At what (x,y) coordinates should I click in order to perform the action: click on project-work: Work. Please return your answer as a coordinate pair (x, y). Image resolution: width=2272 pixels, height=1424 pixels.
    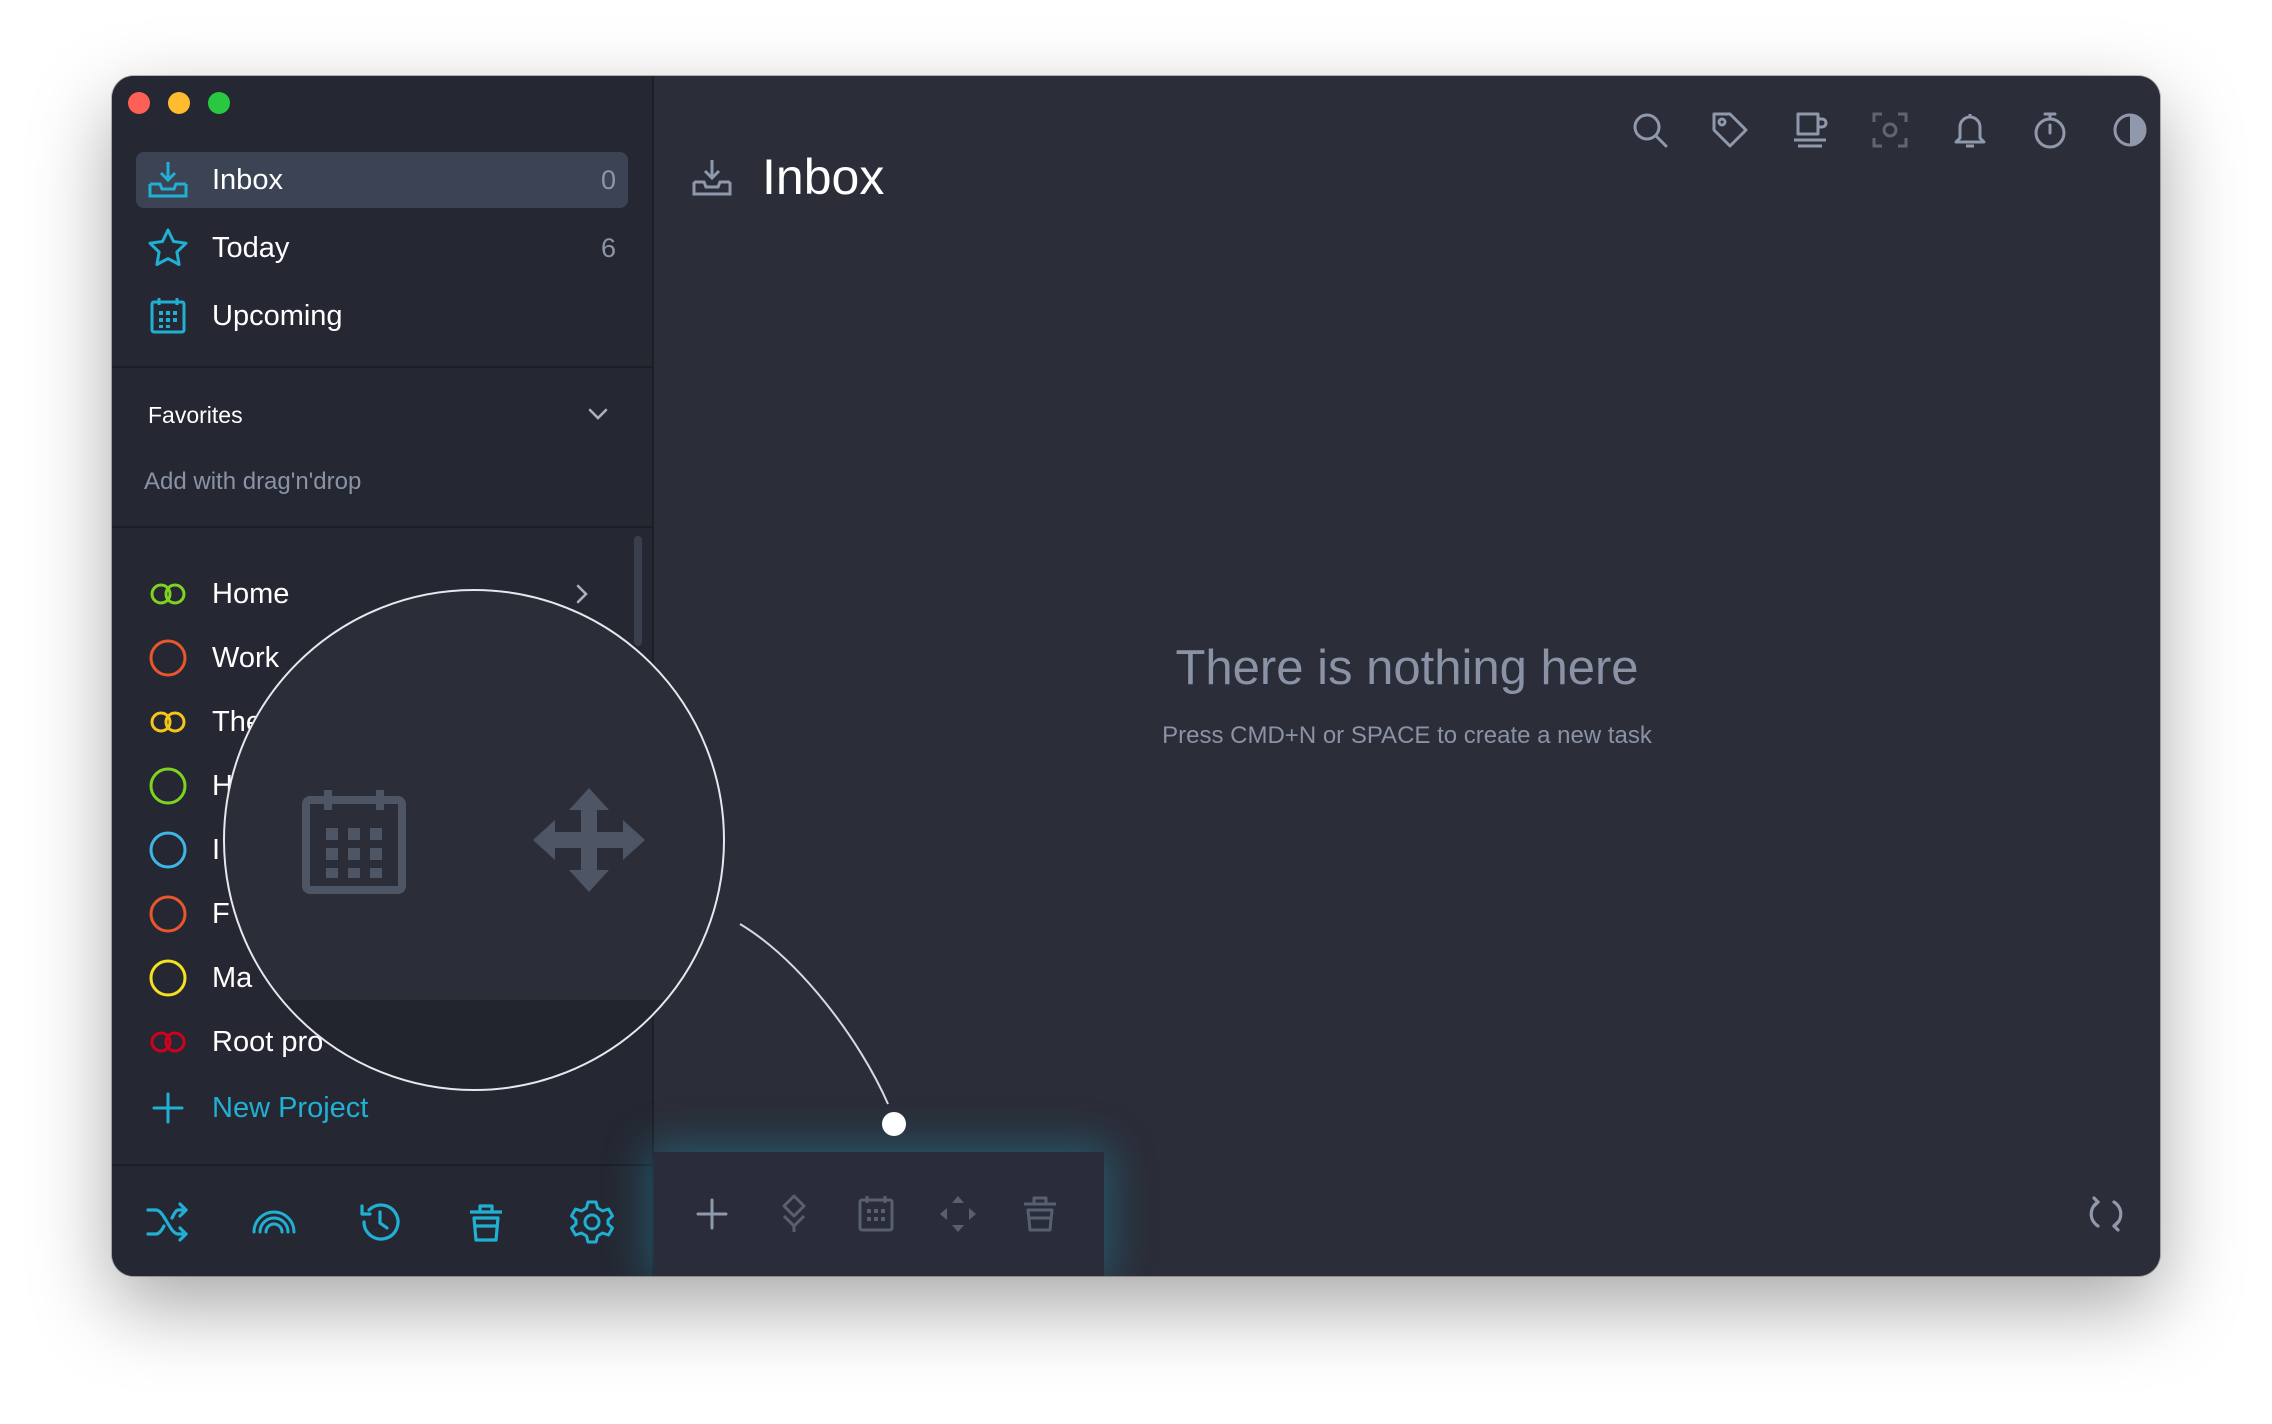
    Looking at the image, I should click on (376, 658).